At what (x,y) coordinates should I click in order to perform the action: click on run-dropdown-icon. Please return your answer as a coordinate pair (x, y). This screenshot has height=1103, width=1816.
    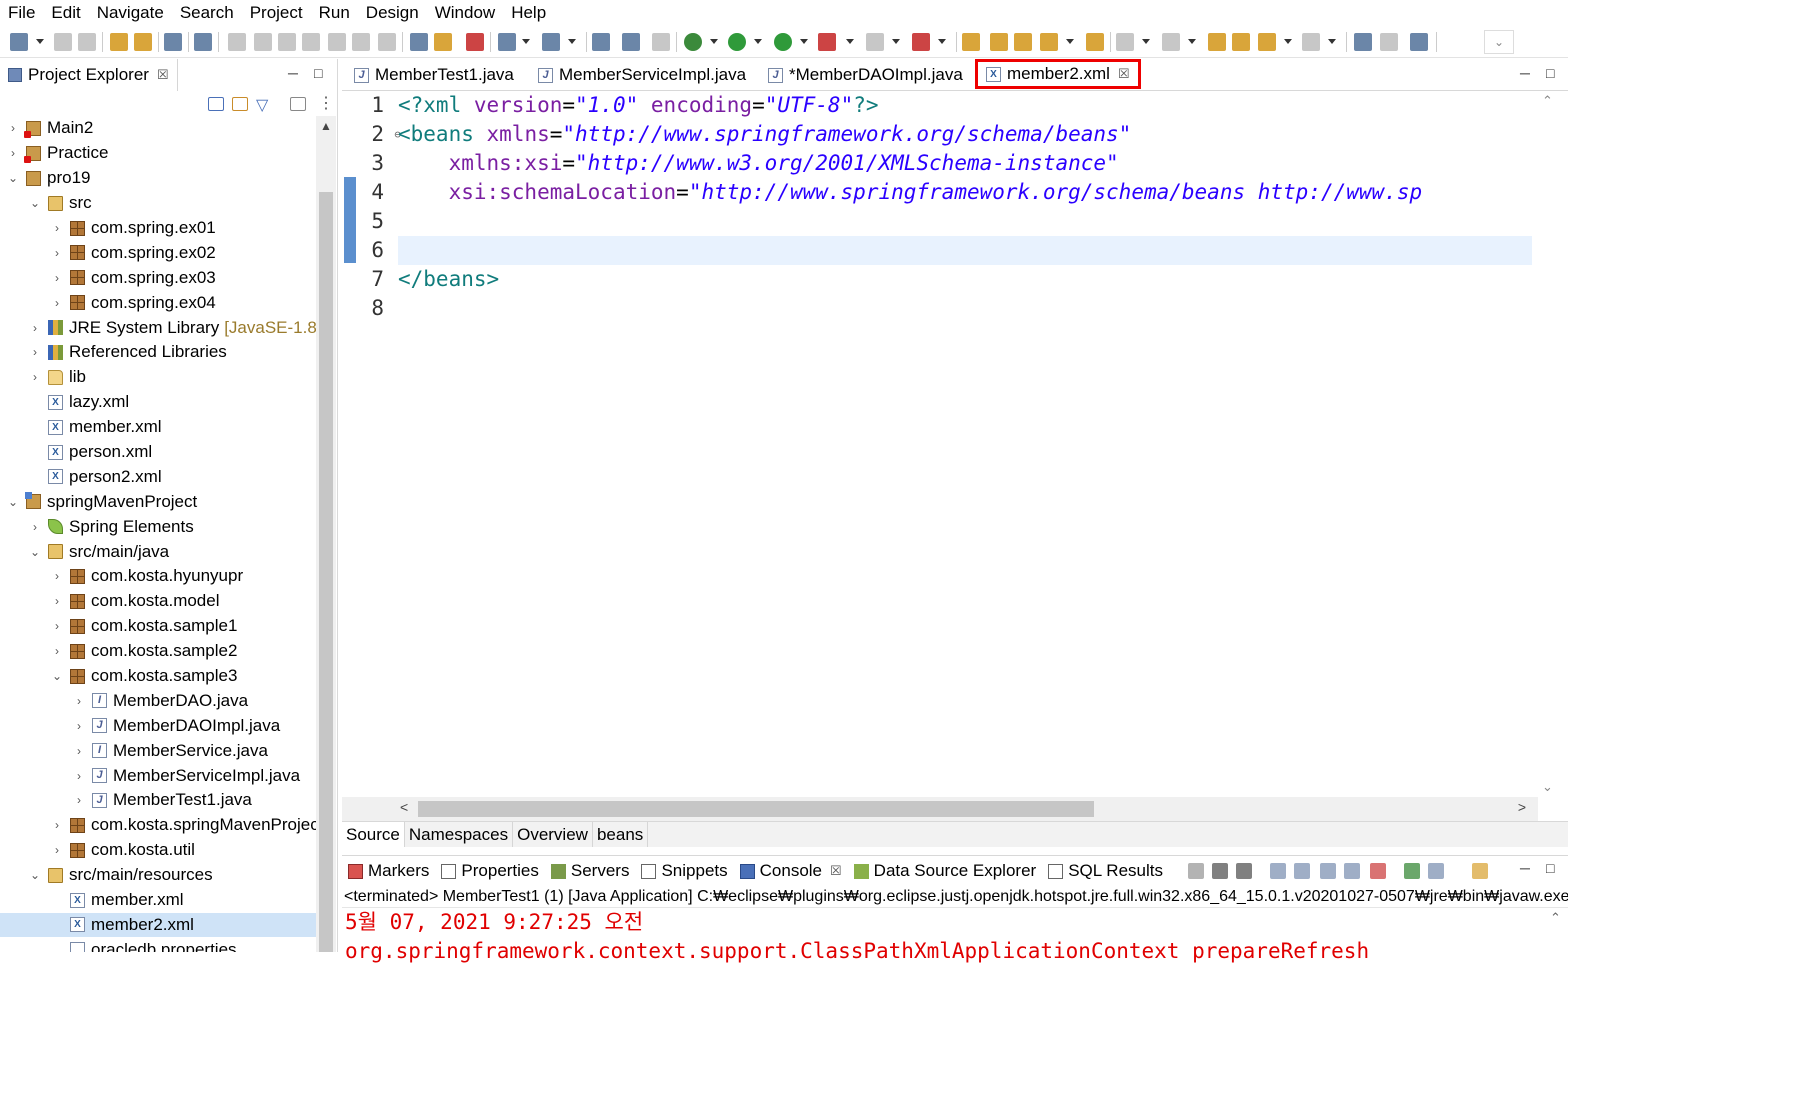
    Looking at the image, I should click on (758, 42).